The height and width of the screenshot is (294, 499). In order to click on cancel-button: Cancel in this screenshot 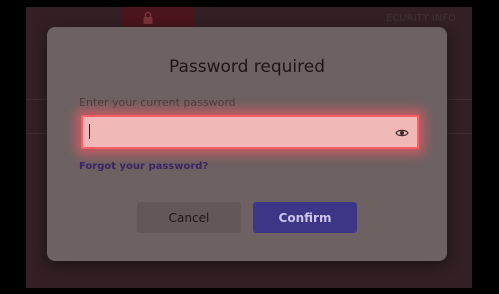, I will do `click(189, 217)`.